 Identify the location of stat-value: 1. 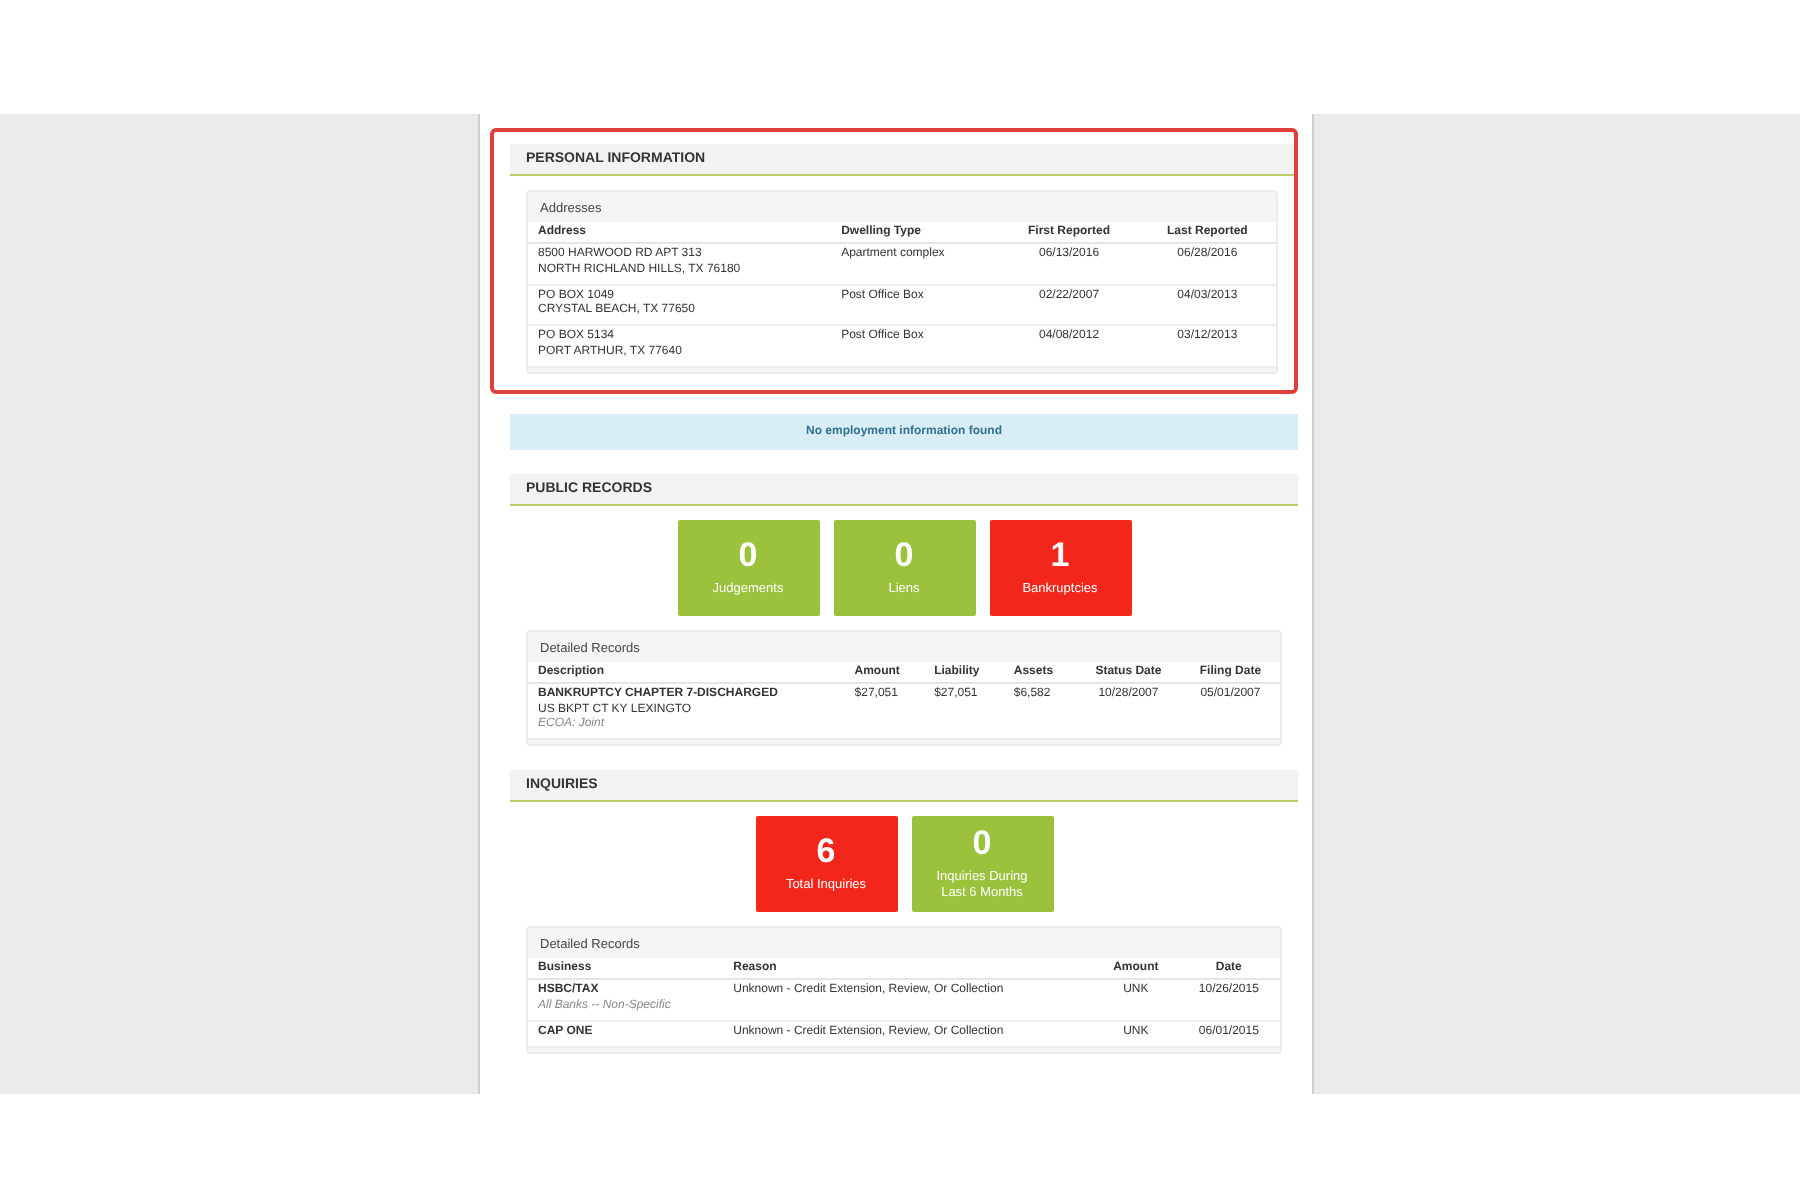
(1060, 554).